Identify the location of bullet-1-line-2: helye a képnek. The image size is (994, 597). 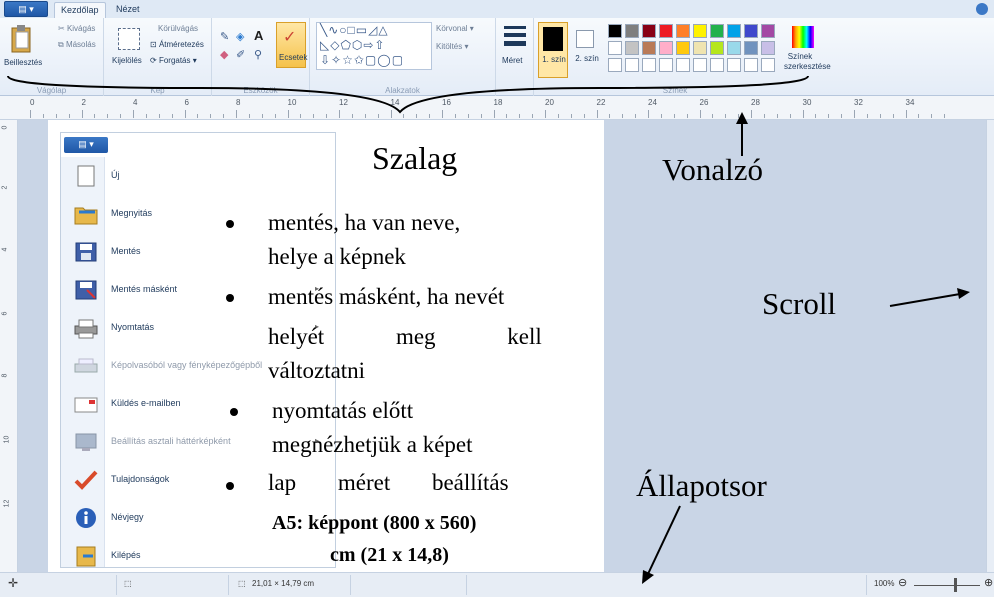
(337, 256).